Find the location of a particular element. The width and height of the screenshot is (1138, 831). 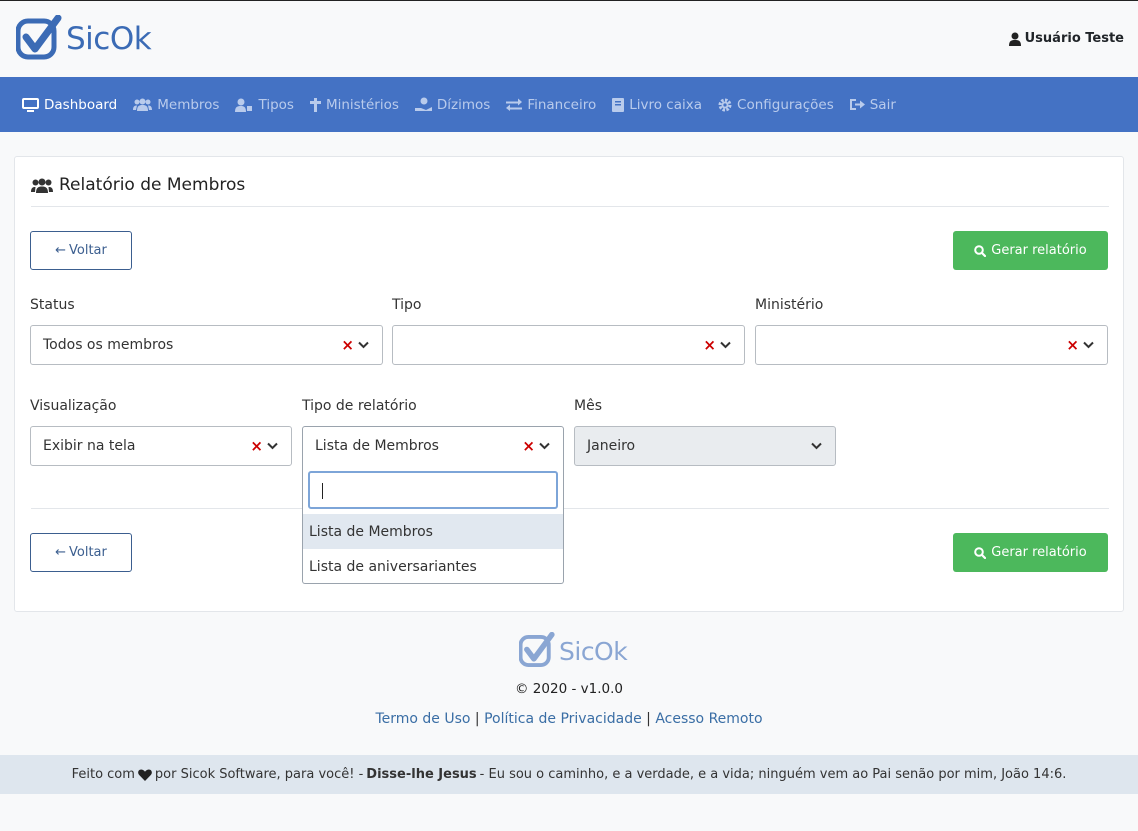

dropdown-option: Lista de aniversariantes is located at coordinates (433, 566).